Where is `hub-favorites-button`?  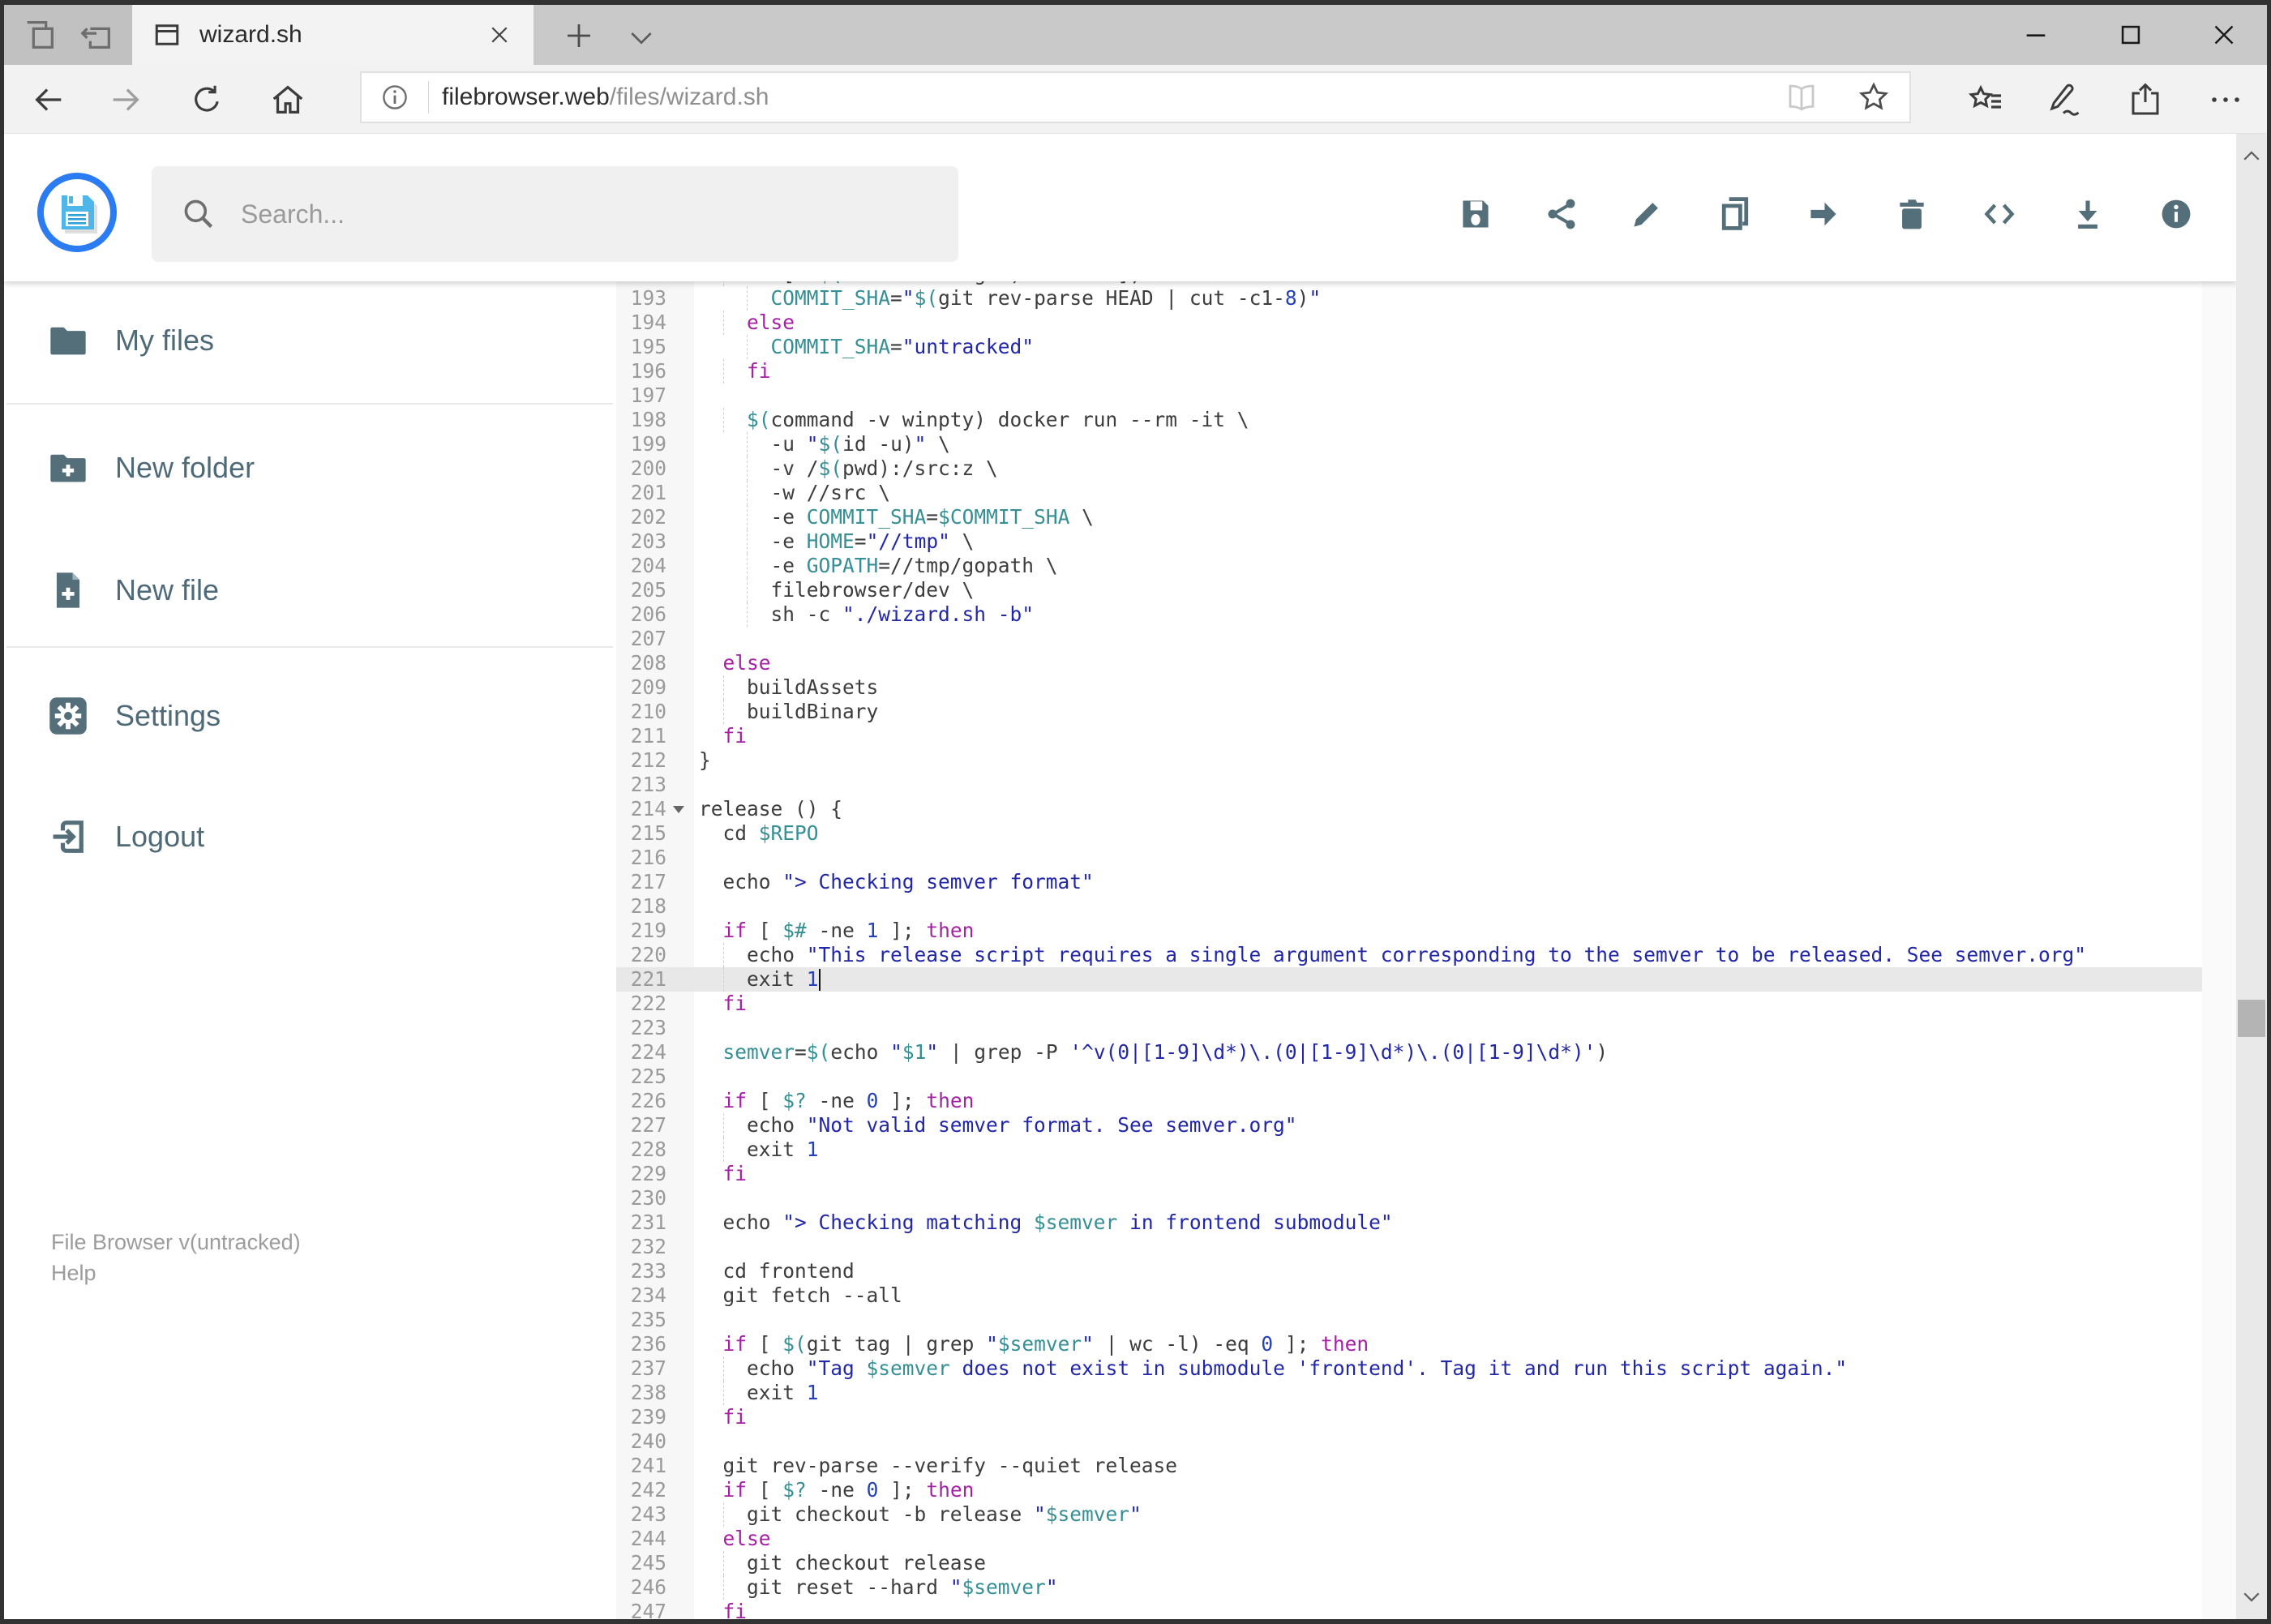 hub-favorites-button is located at coordinates (1986, 100).